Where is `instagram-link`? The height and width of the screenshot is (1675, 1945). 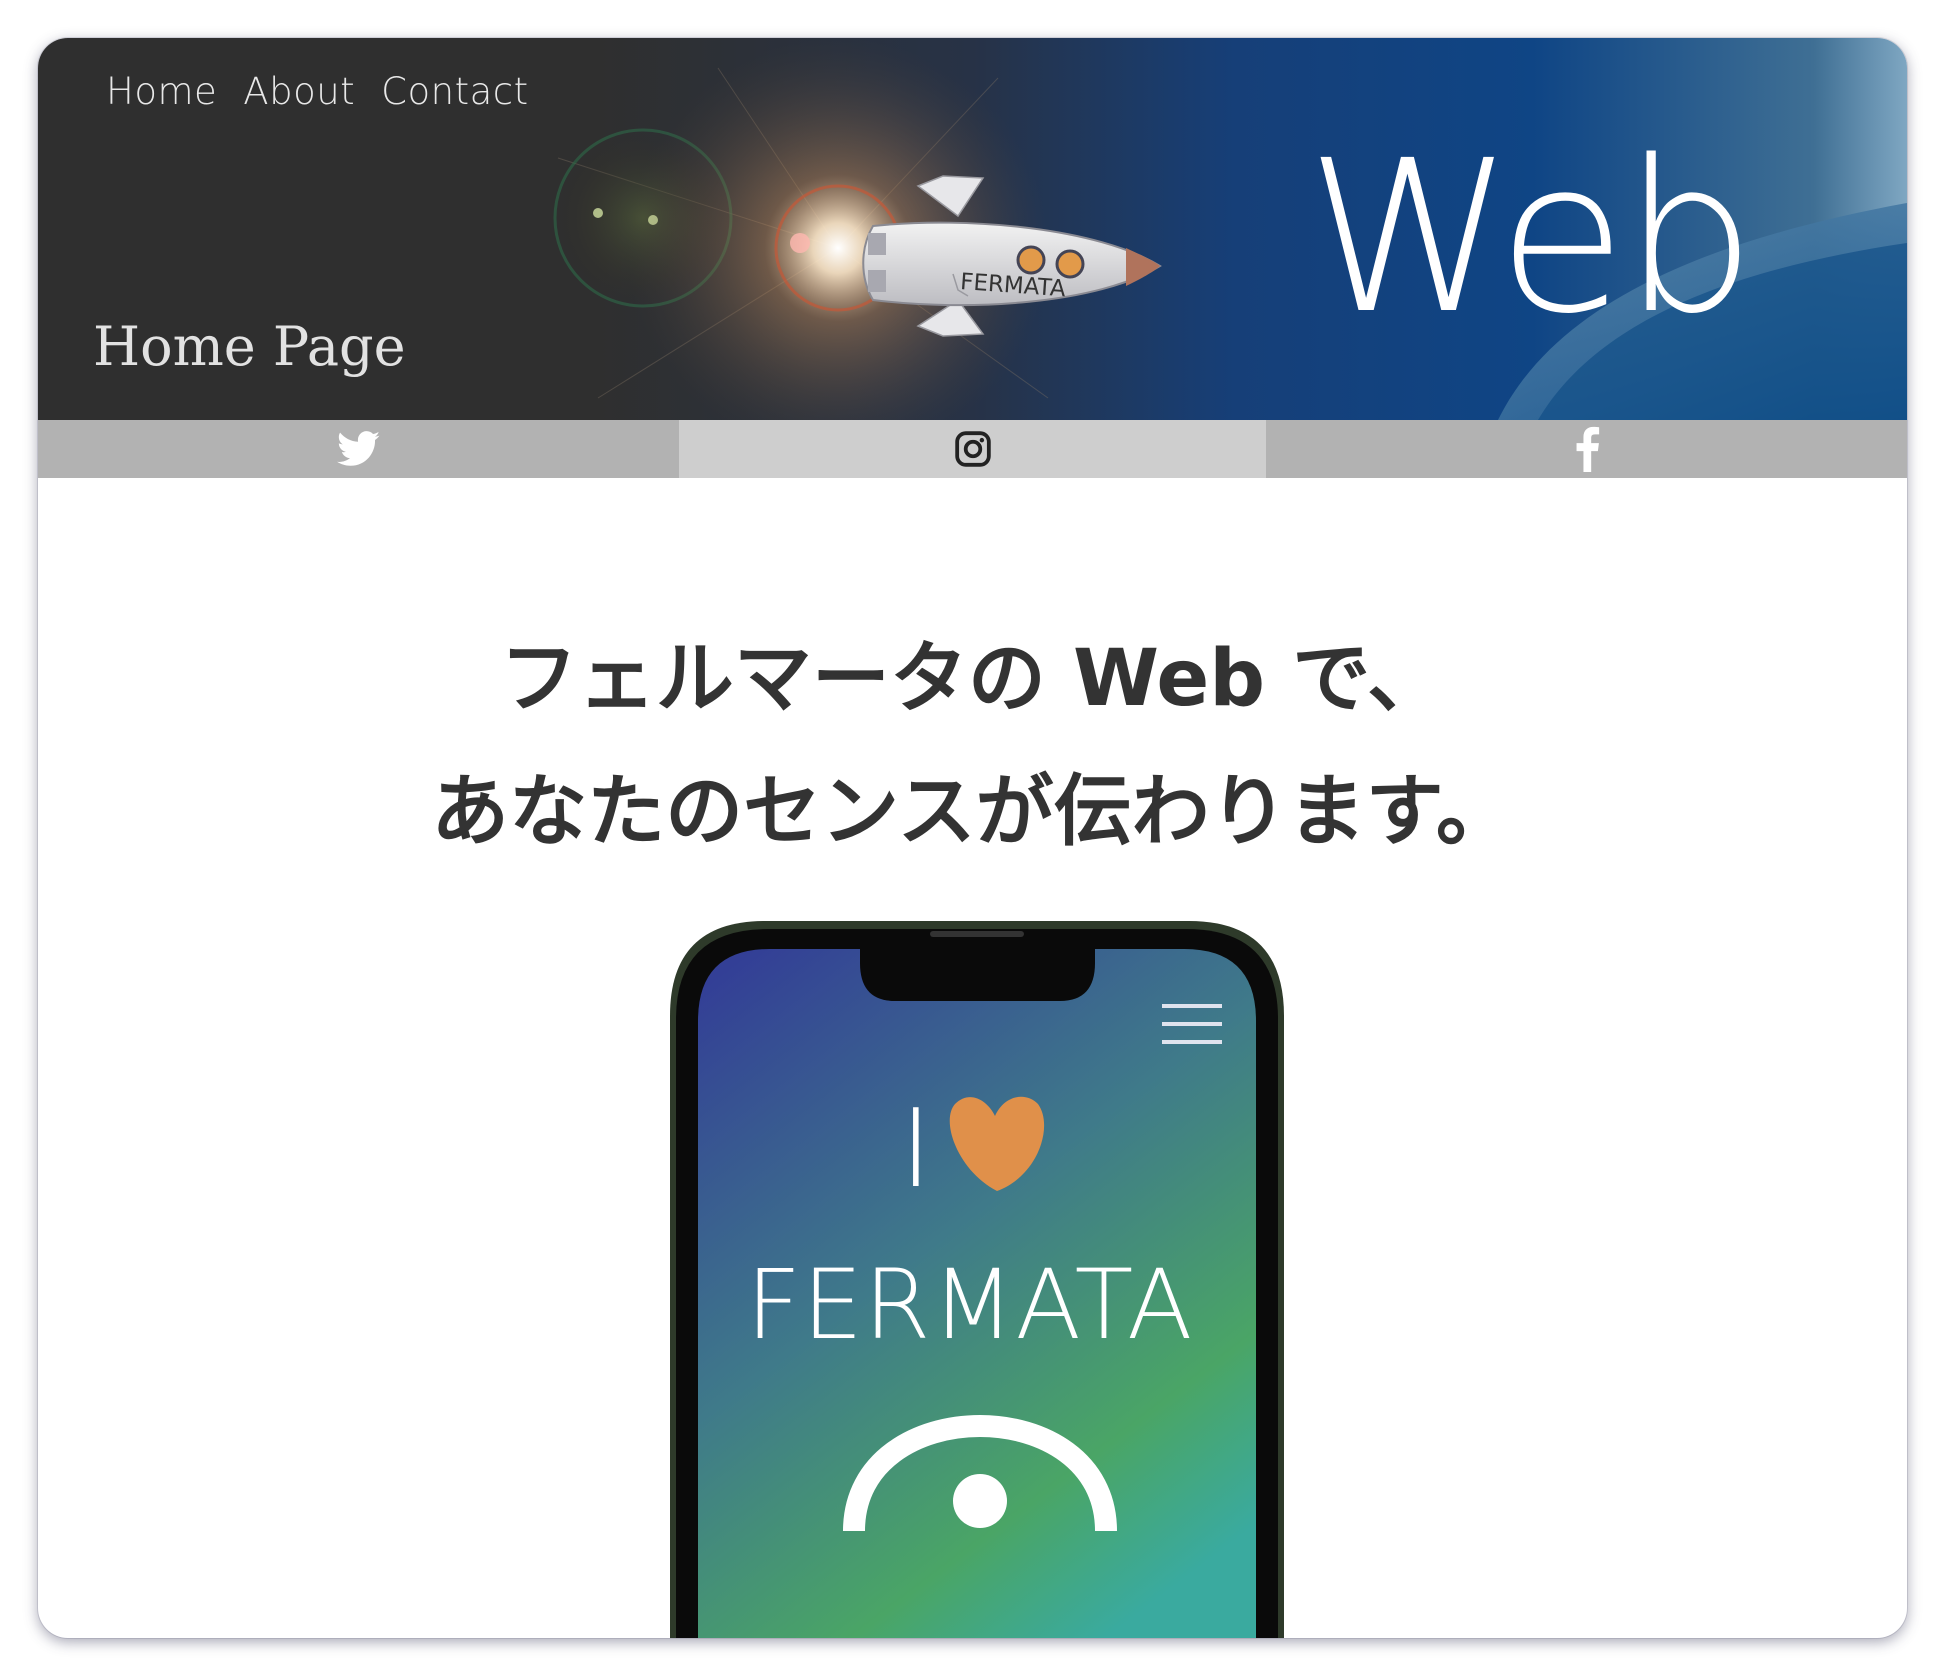 instagram-link is located at coordinates (972, 449).